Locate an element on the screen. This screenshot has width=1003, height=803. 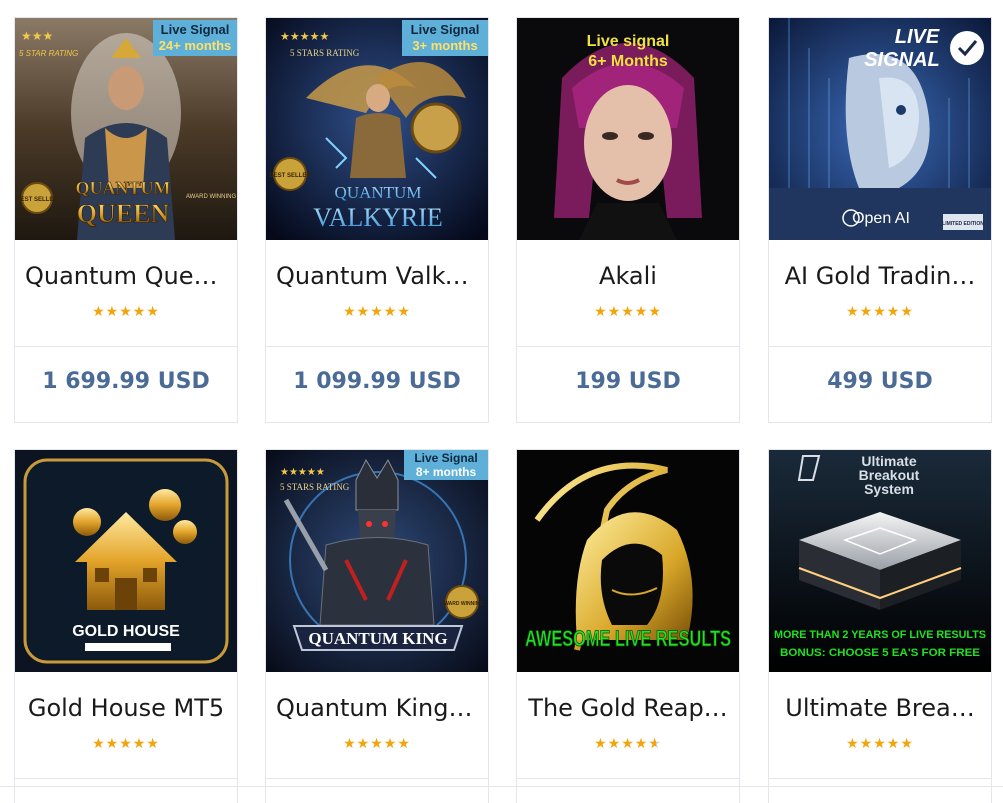
product-thumbnail: GOLD HOUSE is located at coordinates (126, 561).